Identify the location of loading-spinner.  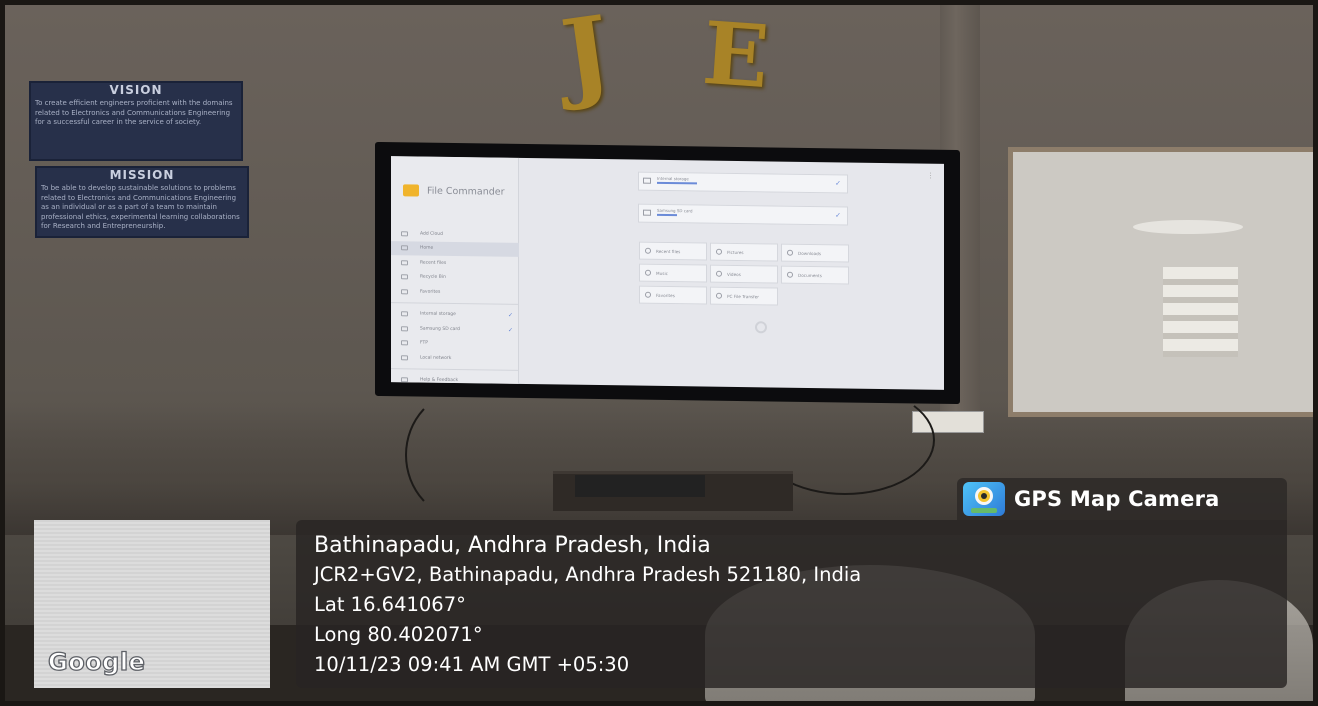
(761, 327).